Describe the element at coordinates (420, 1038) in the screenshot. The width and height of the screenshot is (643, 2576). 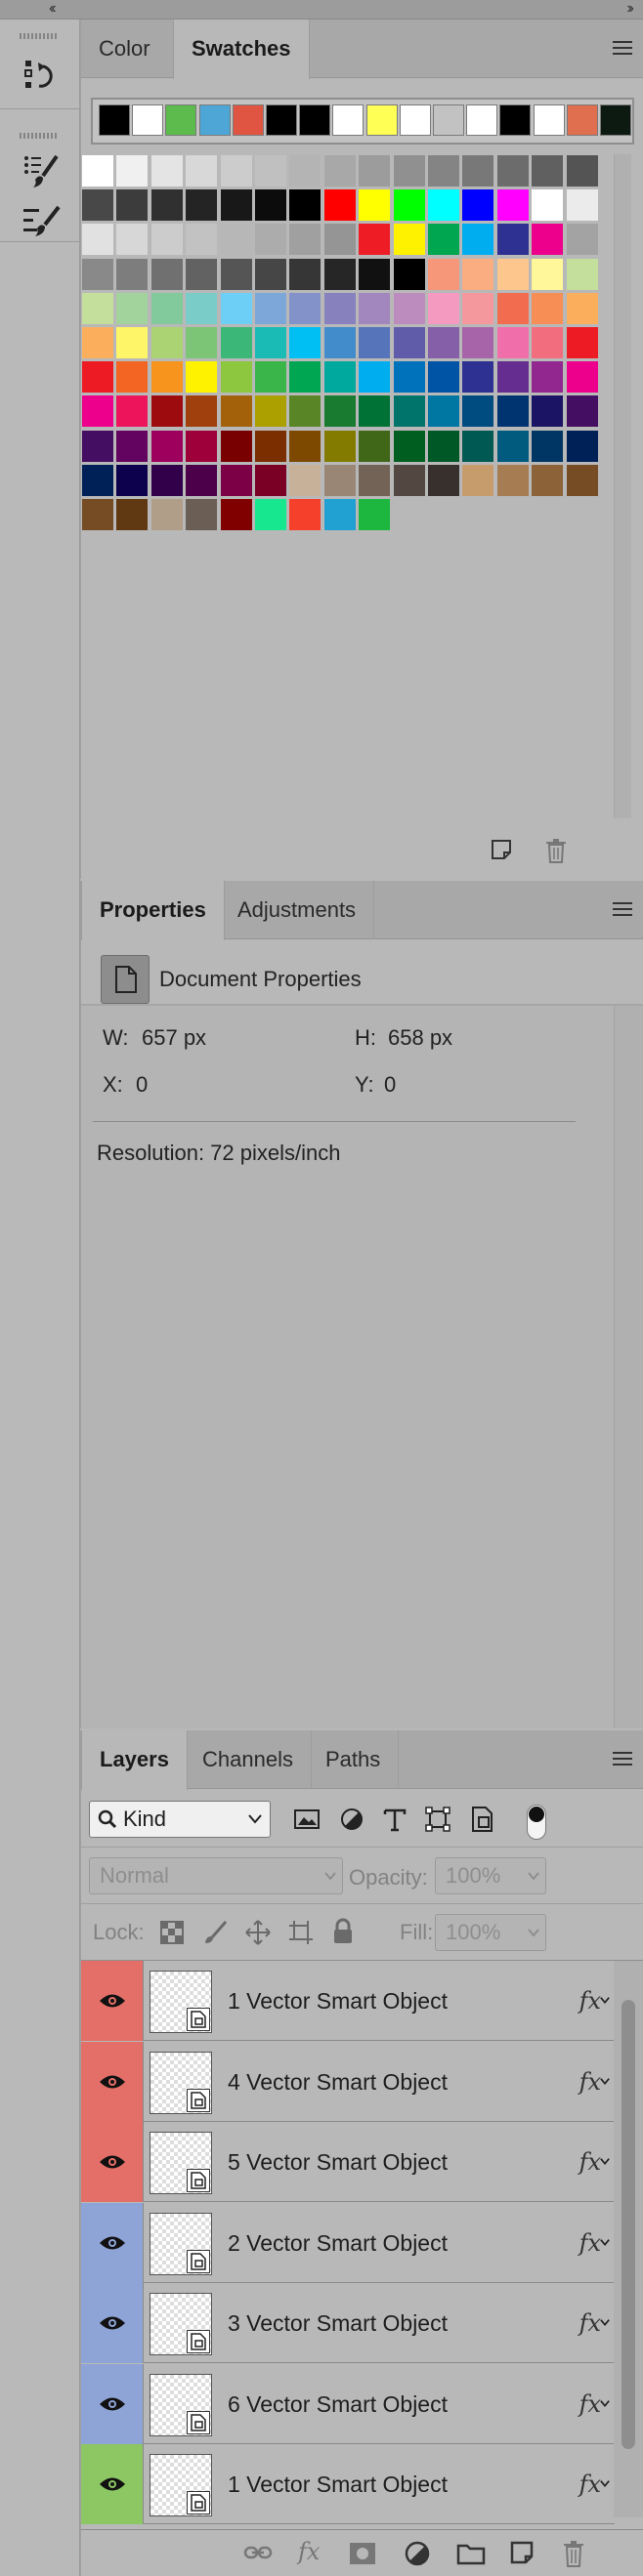
I see `height-value: 658 px` at that location.